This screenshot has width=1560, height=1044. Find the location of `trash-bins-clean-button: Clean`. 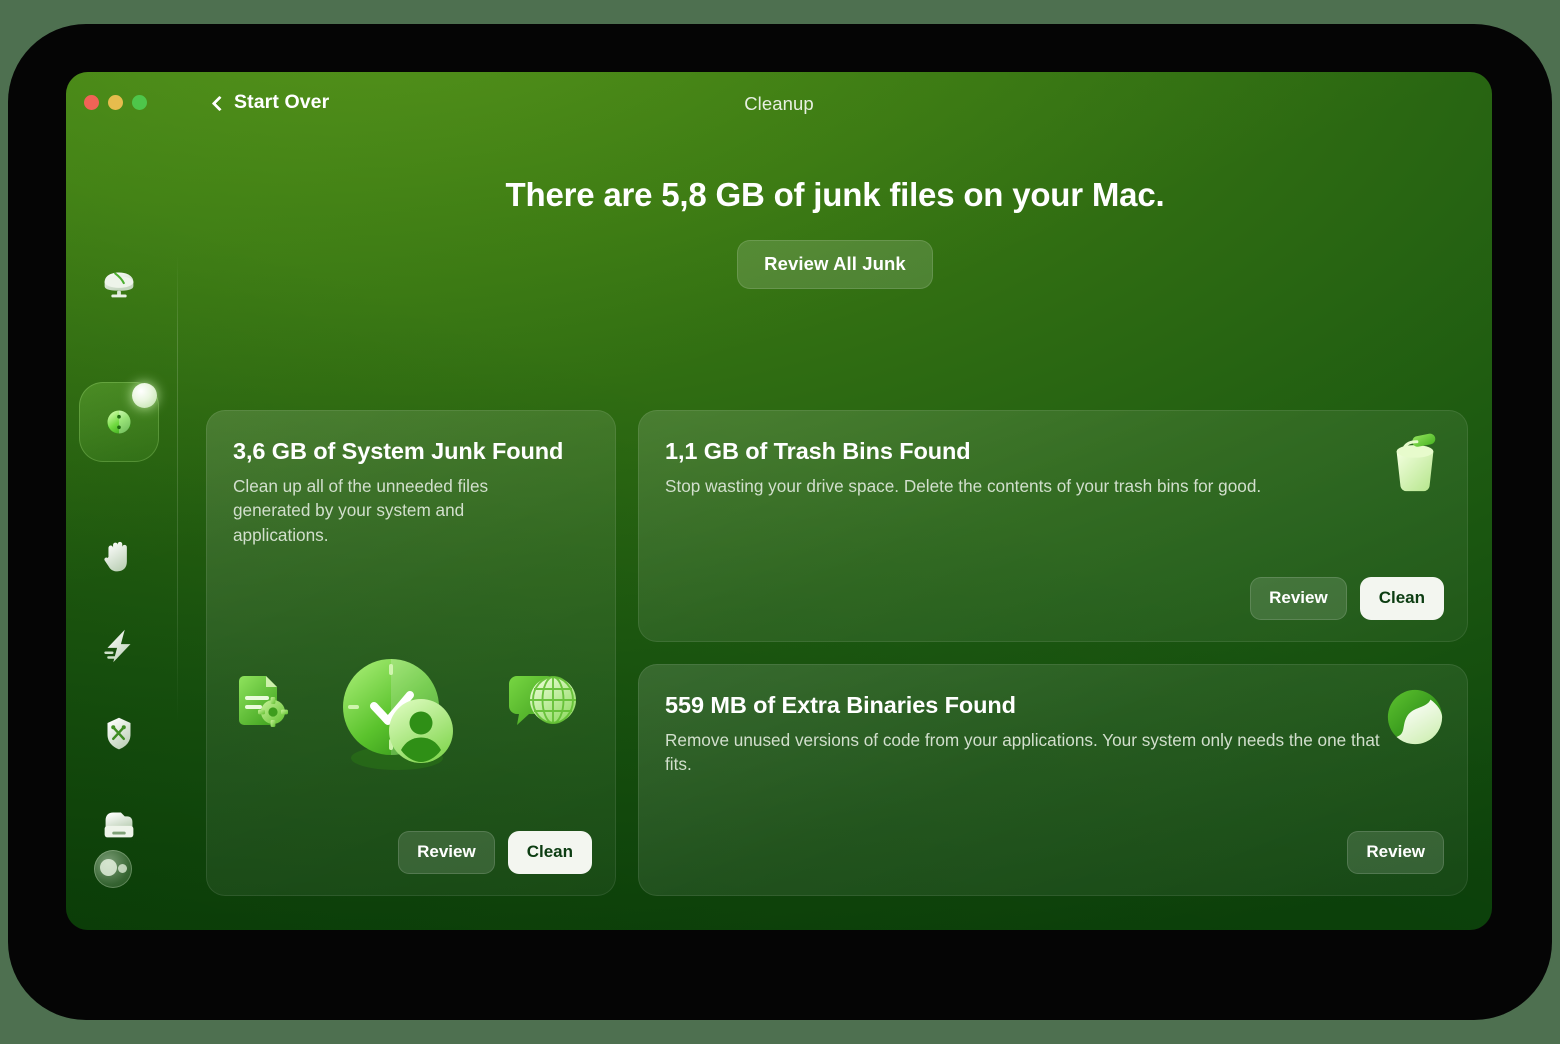

trash-bins-clean-button: Clean is located at coordinates (1401, 598).